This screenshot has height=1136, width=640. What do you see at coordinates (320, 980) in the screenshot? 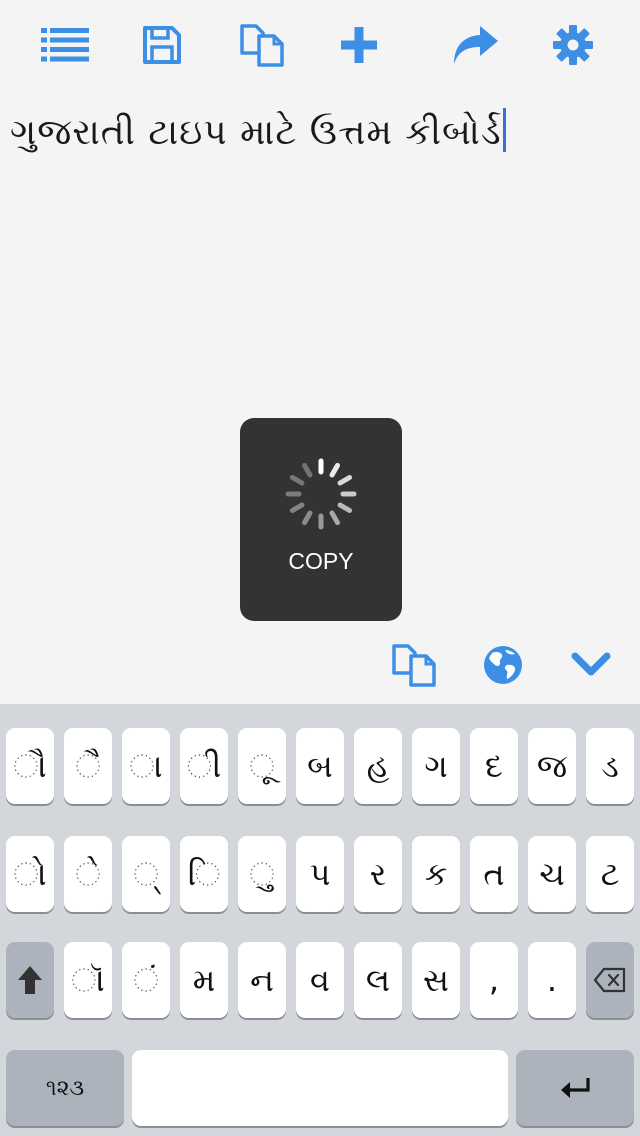
I see `key: વ` at bounding box center [320, 980].